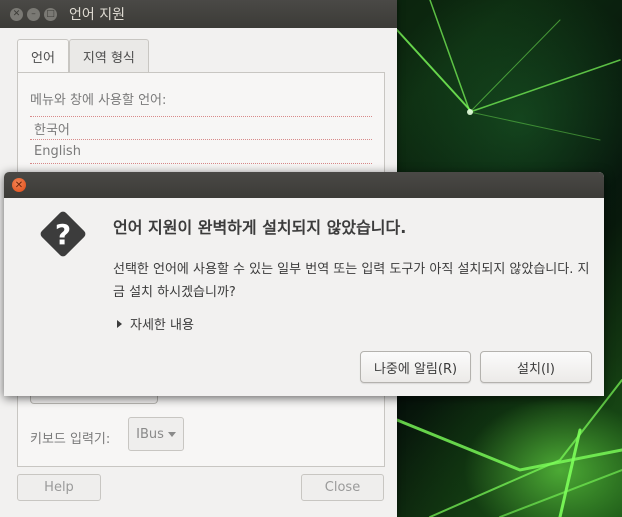  I want to click on help-button: Help, so click(59, 487).